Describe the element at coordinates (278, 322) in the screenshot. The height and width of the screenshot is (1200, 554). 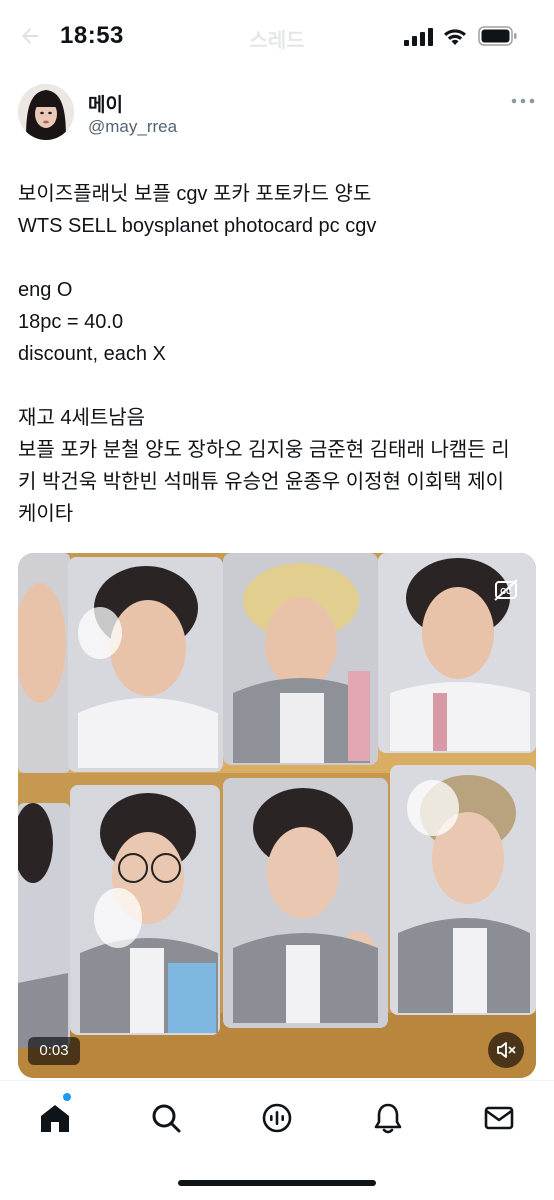
I see `tweet-paragraph: eng O 18pc = 40.0 discount, each X` at that location.